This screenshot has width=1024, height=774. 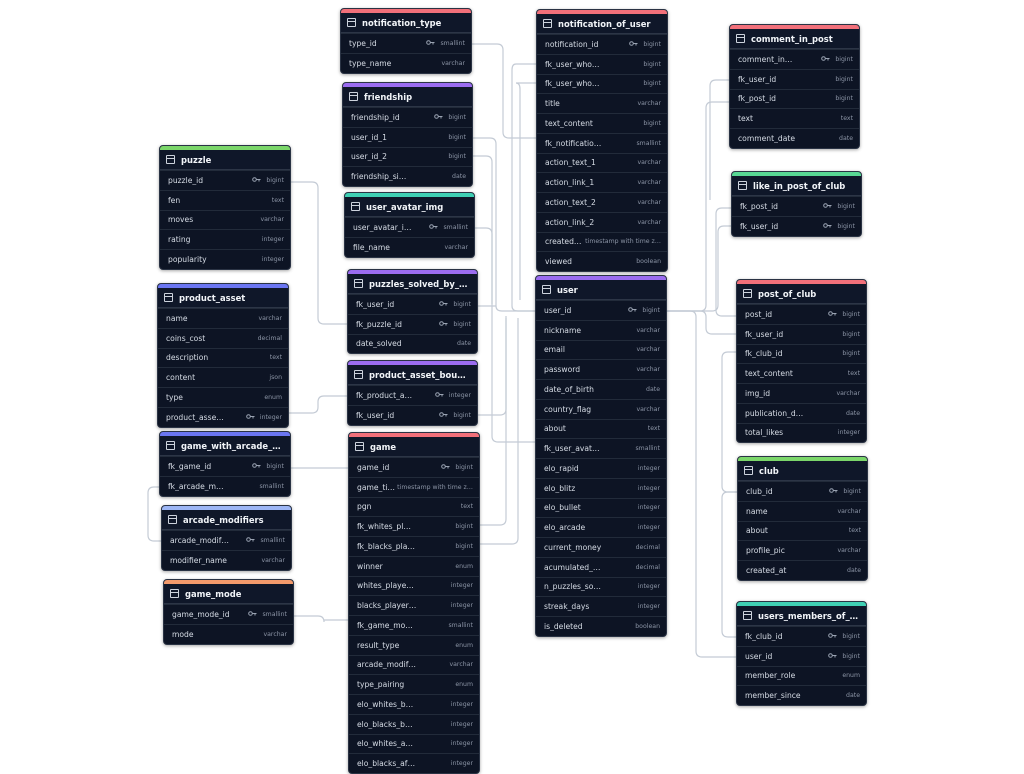 What do you see at coordinates (225, 180) in the screenshot?
I see `column-row: puzzle_id bigint` at bounding box center [225, 180].